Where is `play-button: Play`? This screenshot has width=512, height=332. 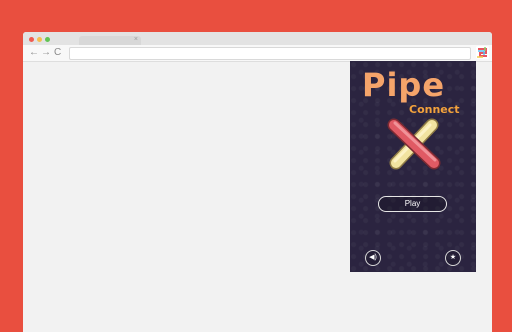 play-button: Play is located at coordinates (412, 204).